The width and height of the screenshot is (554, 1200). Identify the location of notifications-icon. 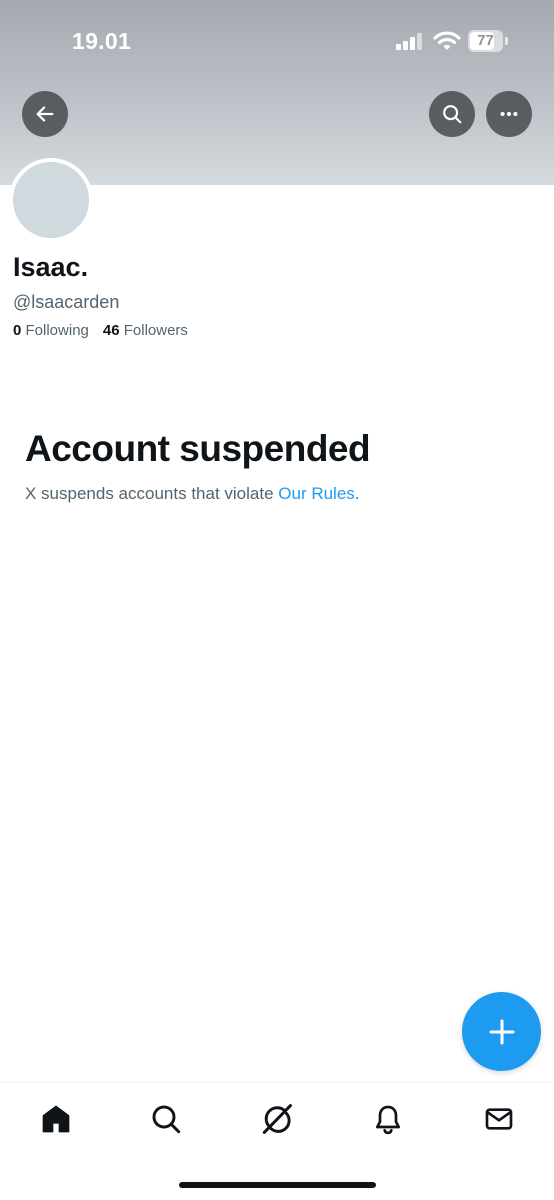
(388, 1120).